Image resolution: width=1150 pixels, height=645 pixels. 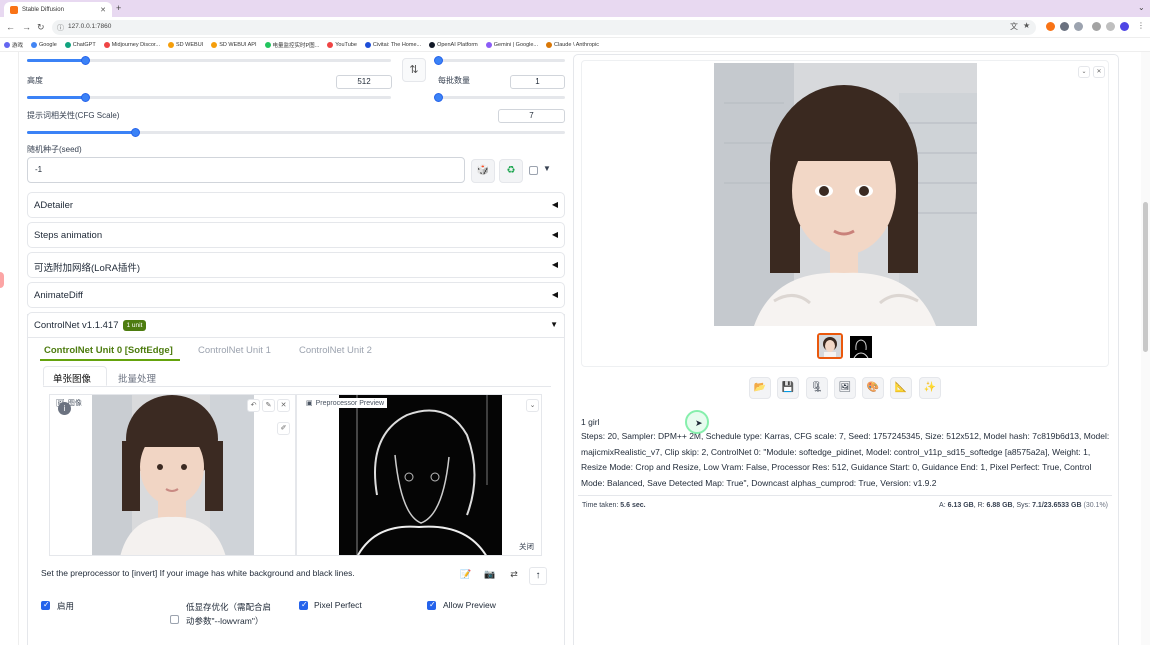 I want to click on chevron-down-icon: ▼, so click(x=547, y=168).